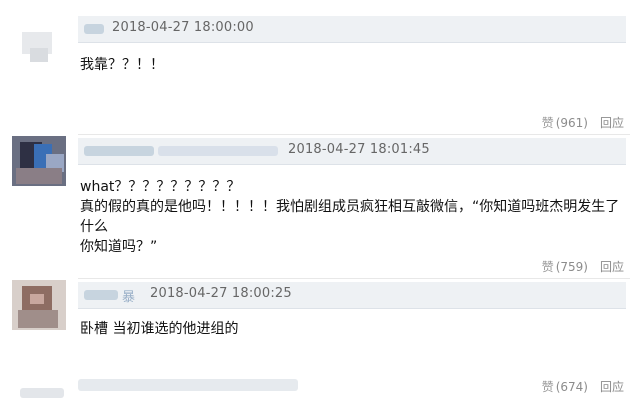  I want to click on like-count: (961), so click(571, 122).